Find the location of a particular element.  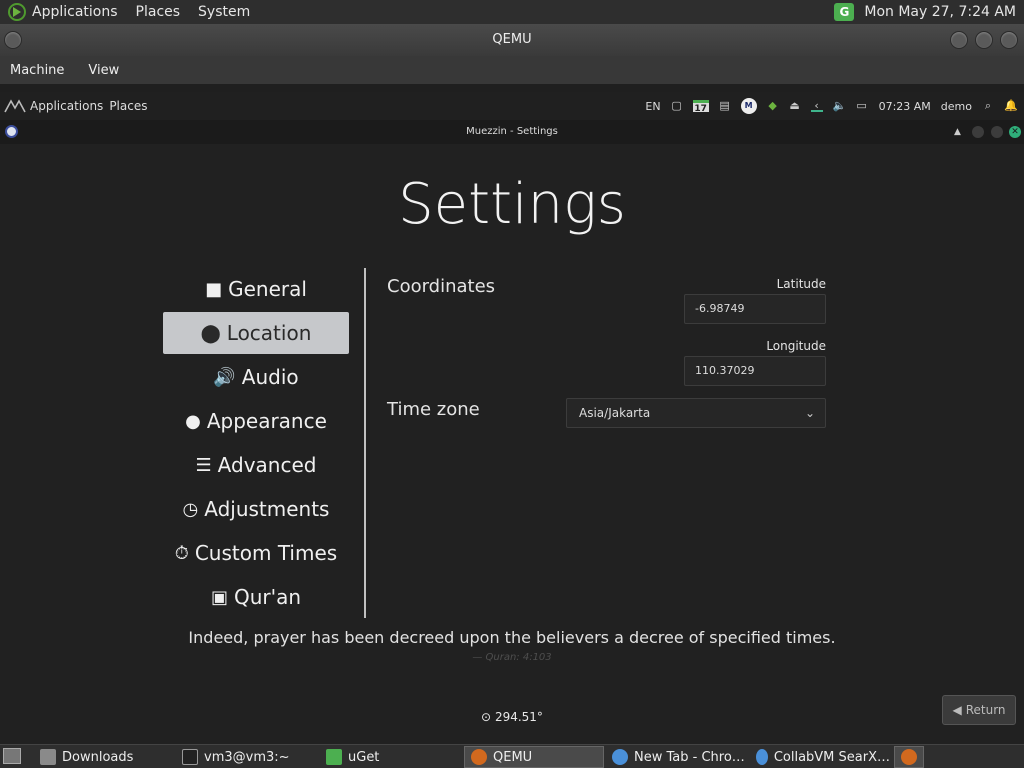

task-label: vm3@vm3:~ is located at coordinates (247, 757).